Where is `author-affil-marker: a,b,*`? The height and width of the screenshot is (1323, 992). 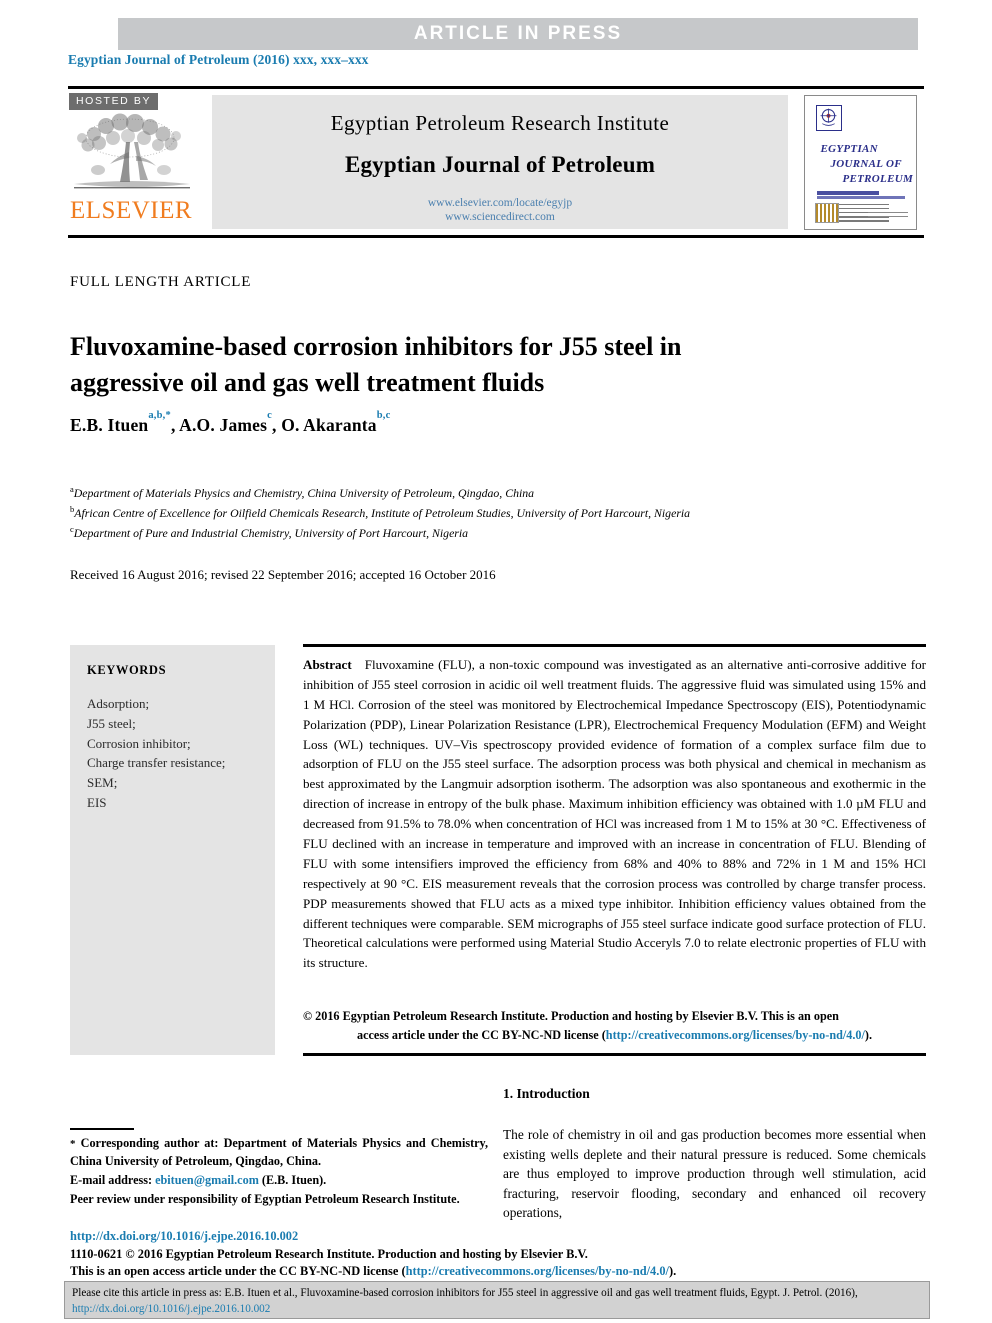
author-affil-marker: a,b,* is located at coordinates (159, 415).